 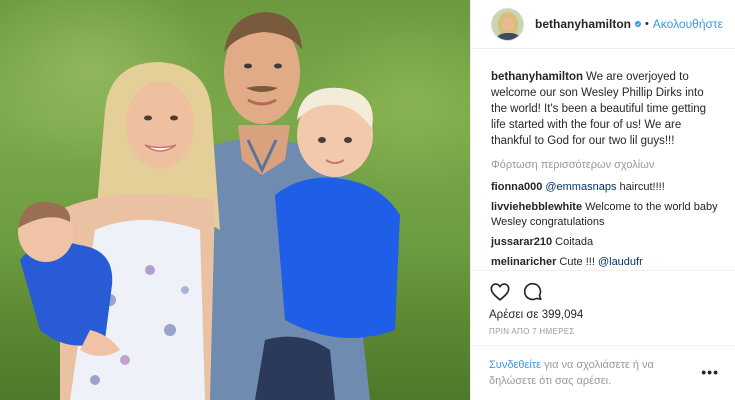 I want to click on comment-username: jussarar210, so click(x=521, y=242).